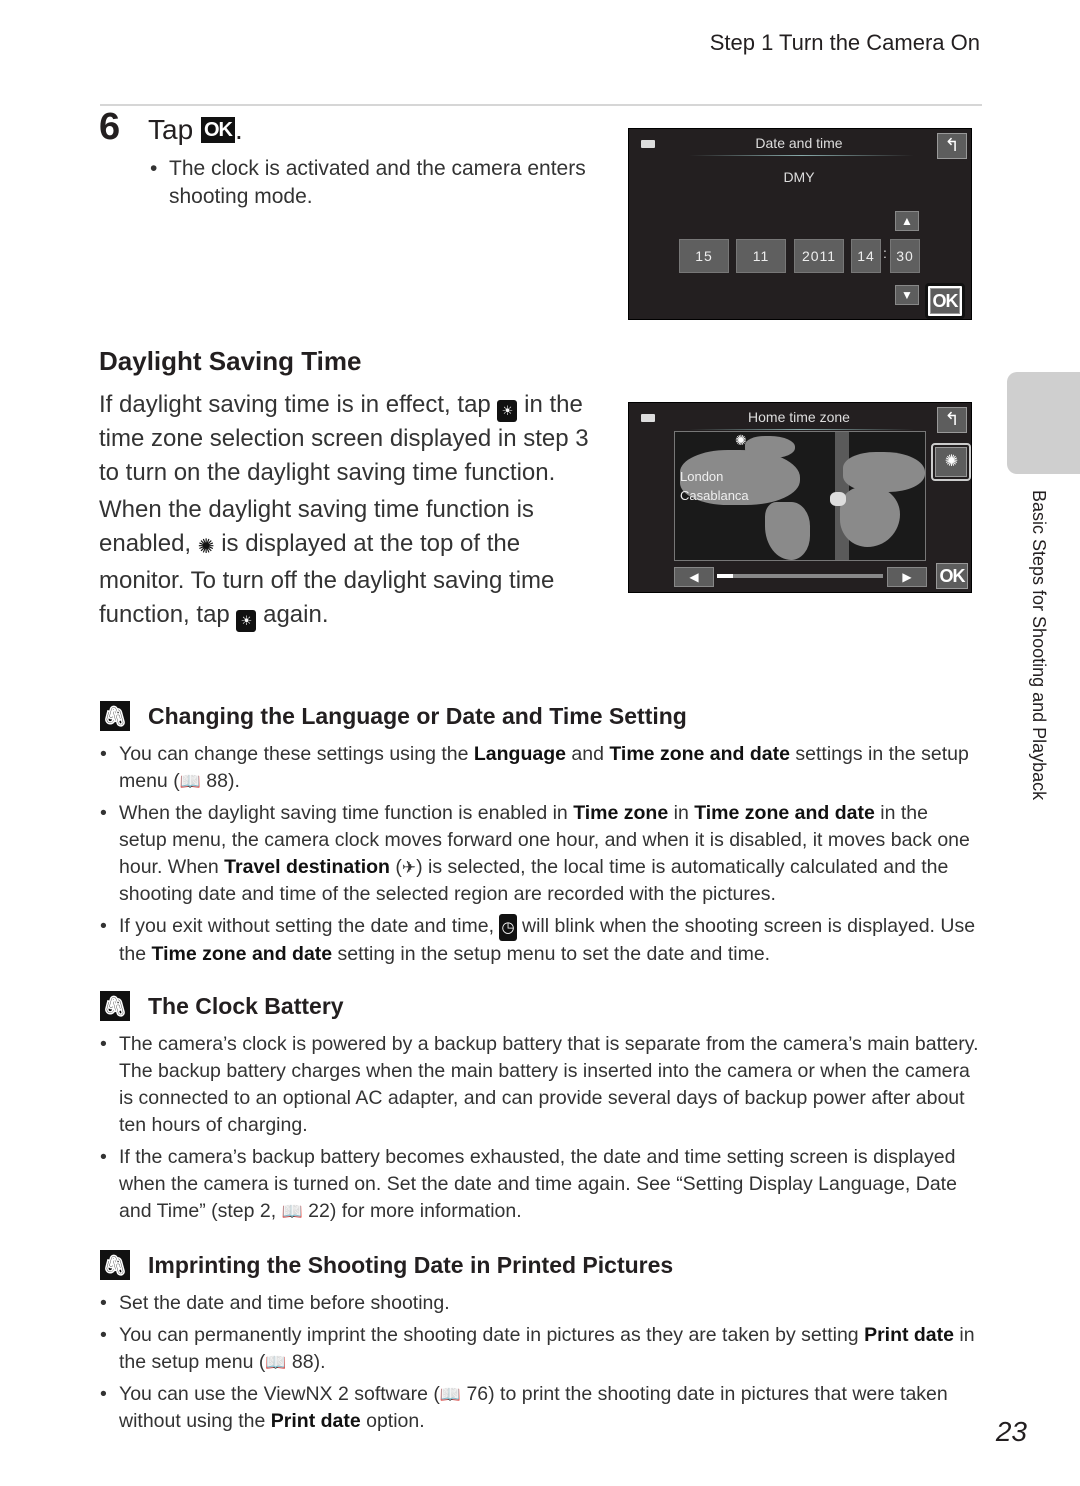 Image resolution: width=1080 pixels, height=1486 pixels. I want to click on down-button: ▼, so click(907, 295).